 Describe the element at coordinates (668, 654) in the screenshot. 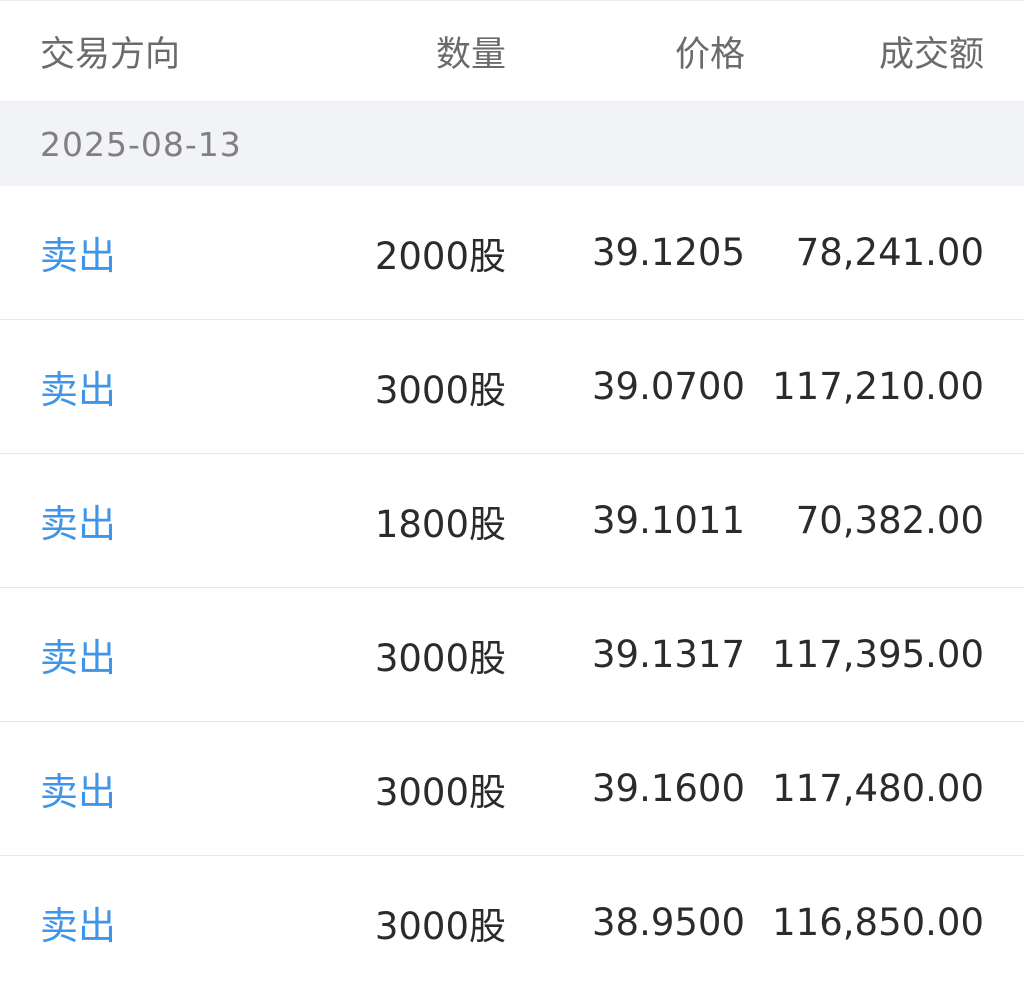

I see `trade-price: 39.1317` at that location.